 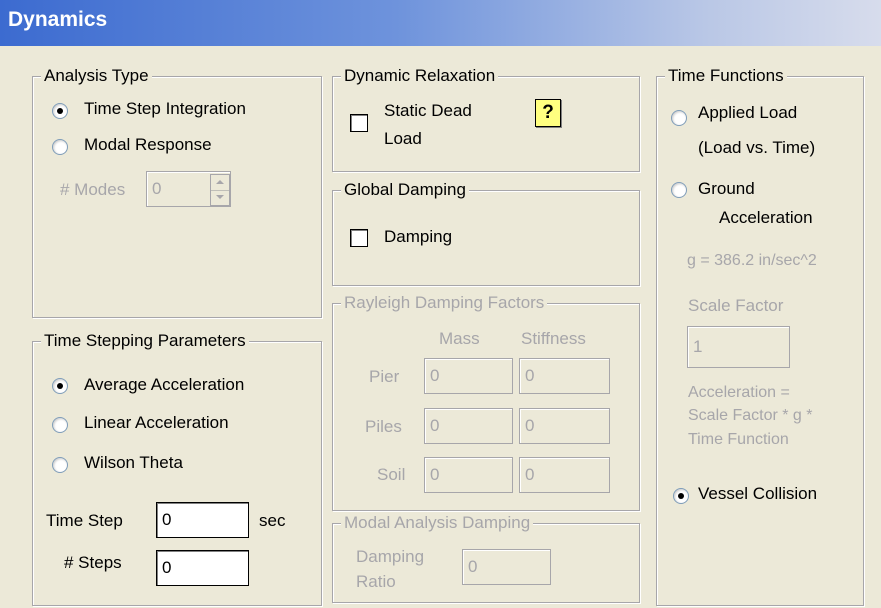 What do you see at coordinates (726, 76) in the screenshot?
I see `time-functions-legend: Time Functions` at bounding box center [726, 76].